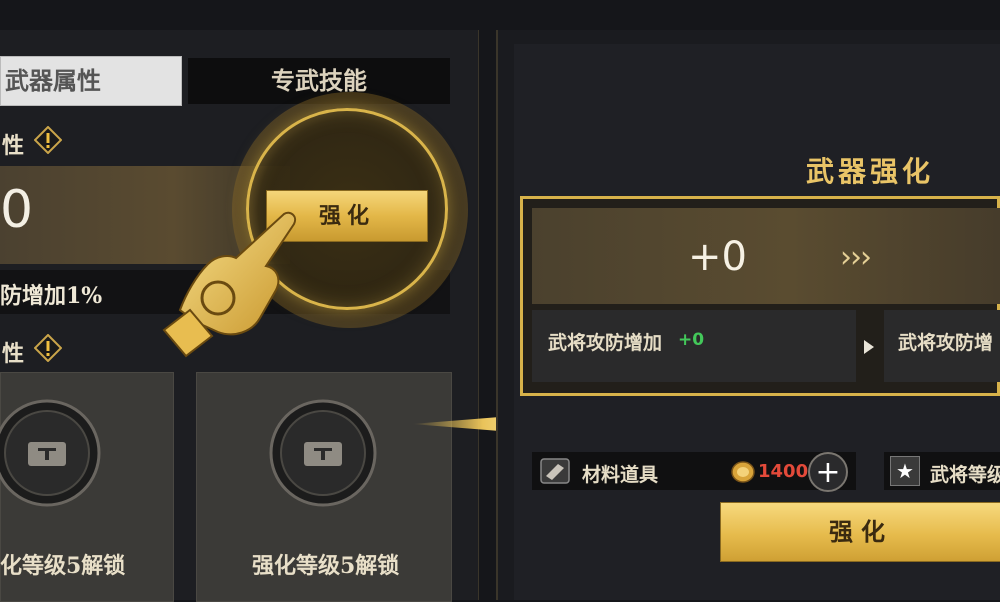  What do you see at coordinates (13, 146) in the screenshot?
I see `section-label-attributes: 性` at bounding box center [13, 146].